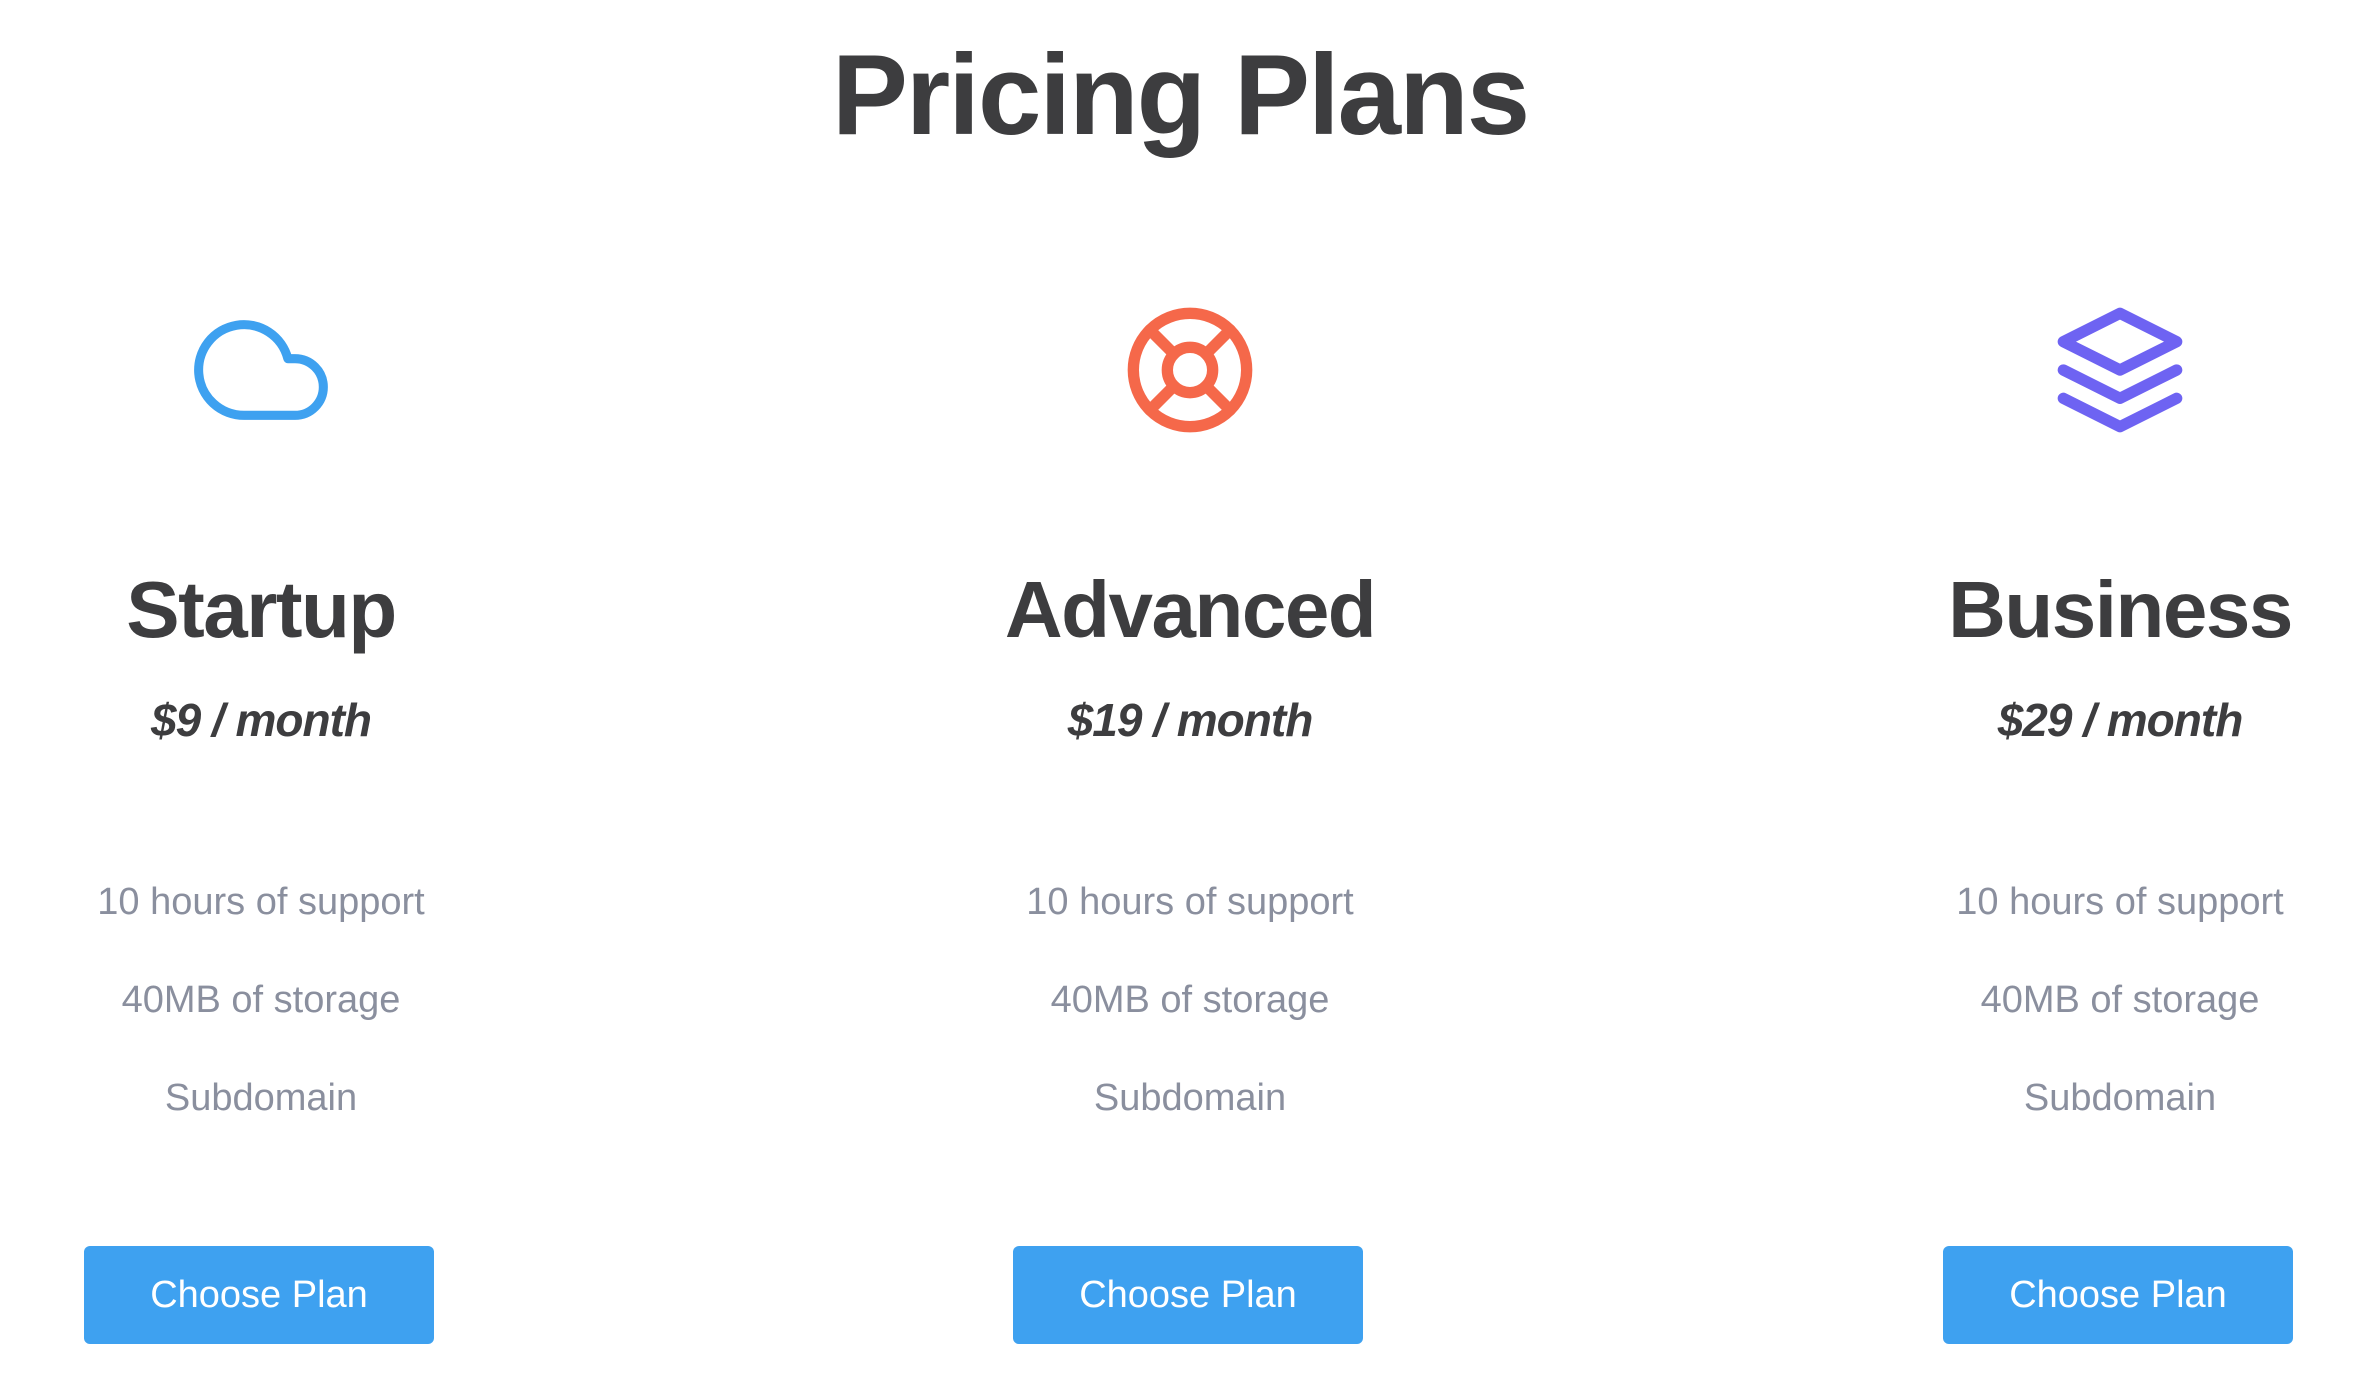 The width and height of the screenshot is (2360, 1399). Describe the element at coordinates (2120, 720) in the screenshot. I see `plan-price: $29 / month` at that location.